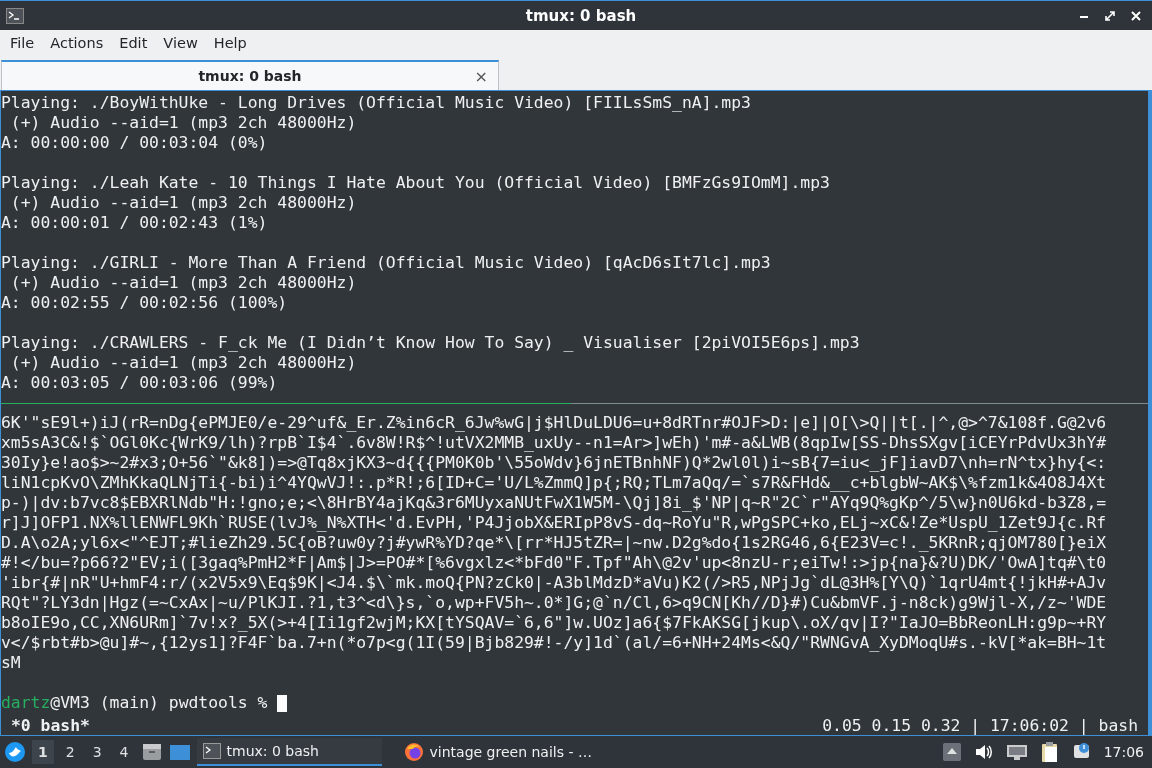 The image size is (1152, 768). Describe the element at coordinates (554, 442) in the screenshot. I see `terminal-line: xm5sA3C&!$`OGl0Kc{WrK9/lh)?rpB`I$4`.6v8W!R$^!utVX2MMB_uxUy--n1=Ar>]wEh)'m#-a&LWB(8qpIw[SS-DhsSXgv[iCEYrPdvUx3hY#` at that location.